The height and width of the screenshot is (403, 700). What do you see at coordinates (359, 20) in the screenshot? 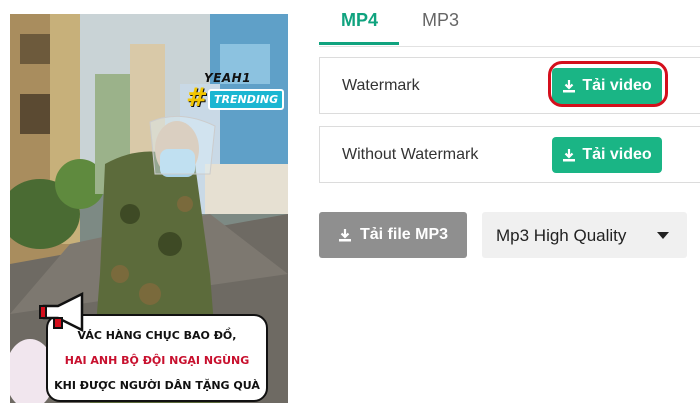
I see `tab-mp4: MP4` at bounding box center [359, 20].